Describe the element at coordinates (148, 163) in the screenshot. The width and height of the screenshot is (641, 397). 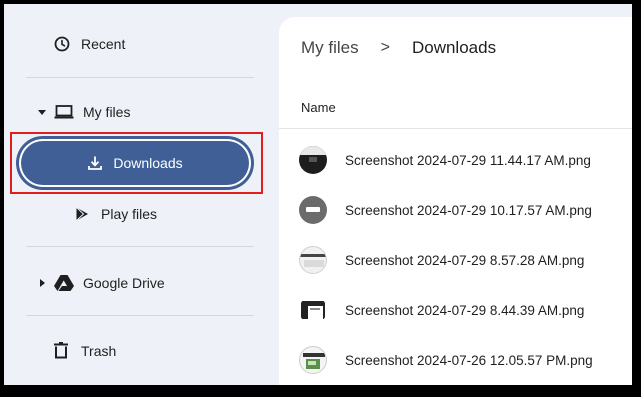
I see `sidebar-item-label: Downloads` at that location.